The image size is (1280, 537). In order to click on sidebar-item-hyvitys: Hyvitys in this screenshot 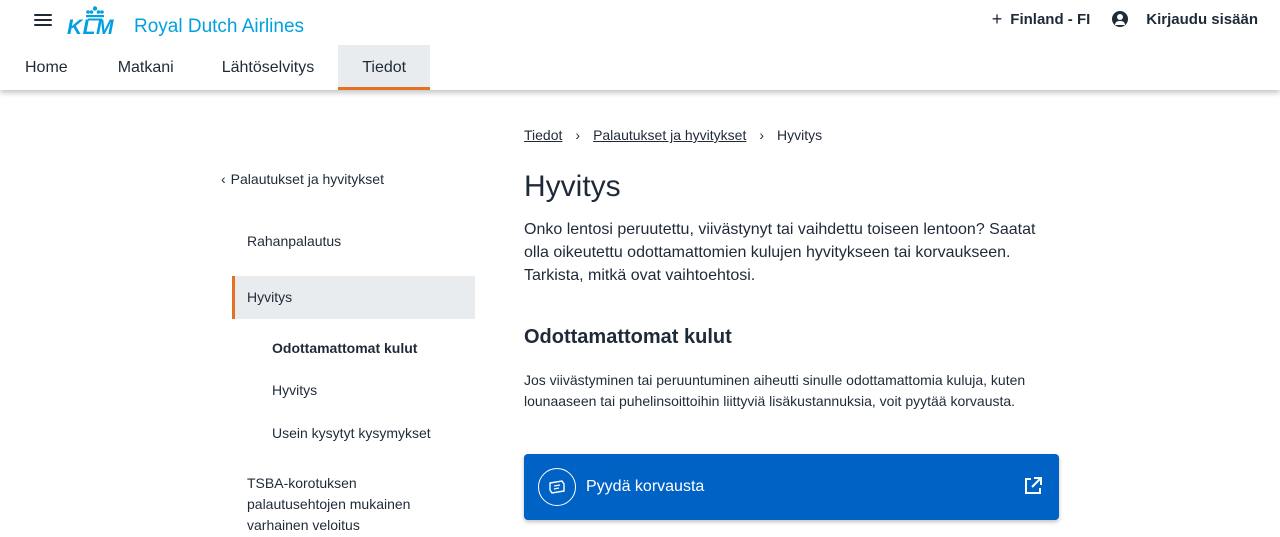, I will do `click(353, 297)`.